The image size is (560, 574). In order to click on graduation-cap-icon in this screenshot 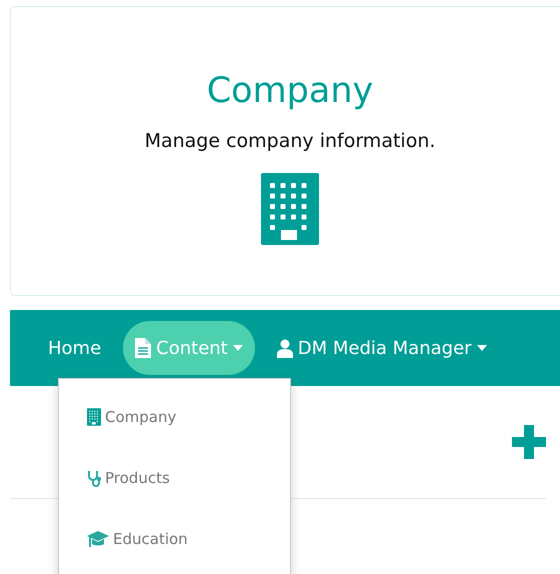, I will do `click(98, 539)`.